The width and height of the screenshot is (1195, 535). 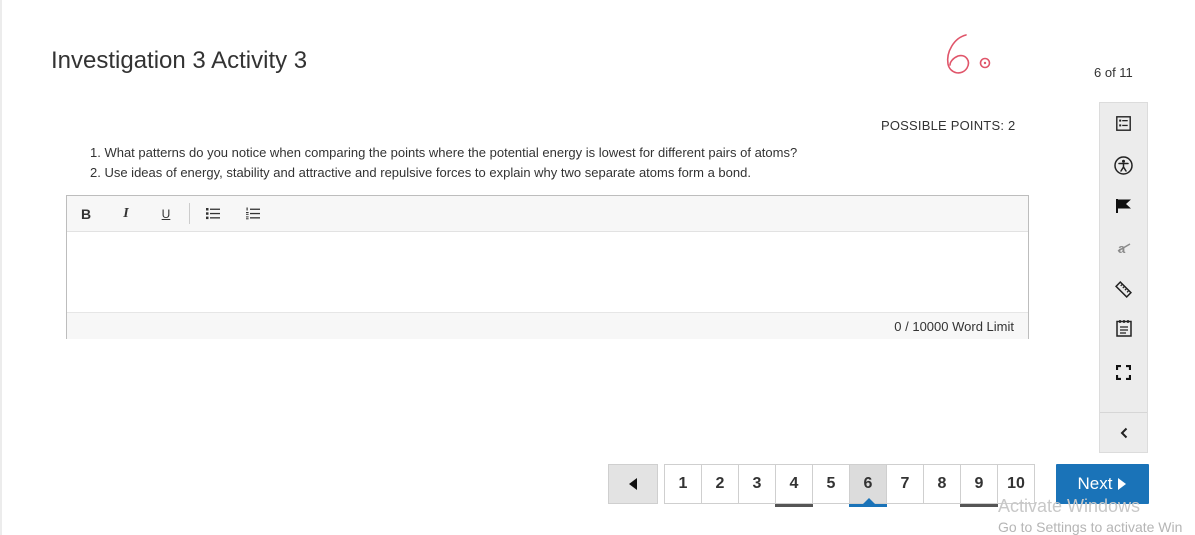 I want to click on accessibility-icon, so click(x=1123, y=165).